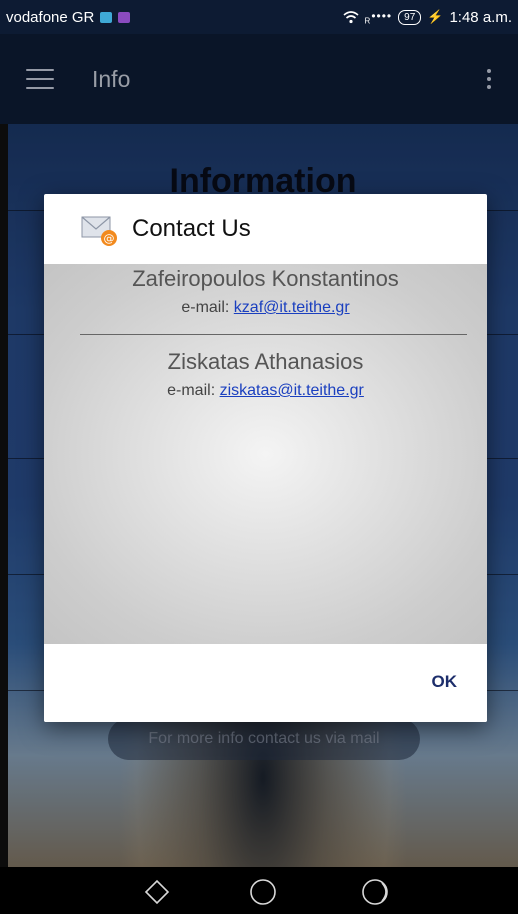  I want to click on contact-divider, so click(273, 334).